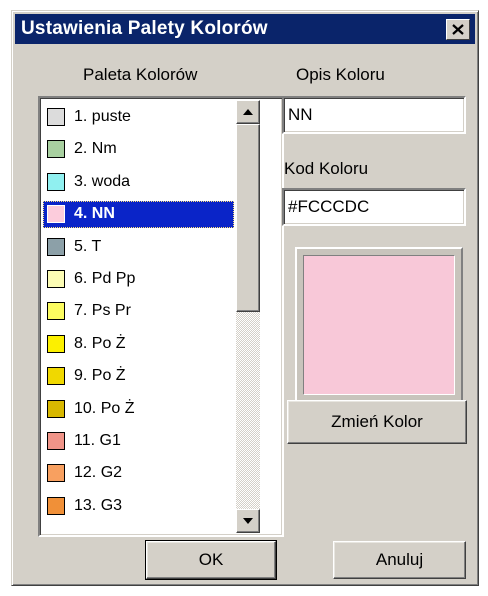  I want to click on color-code-field: #FCCCDC, so click(374, 207).